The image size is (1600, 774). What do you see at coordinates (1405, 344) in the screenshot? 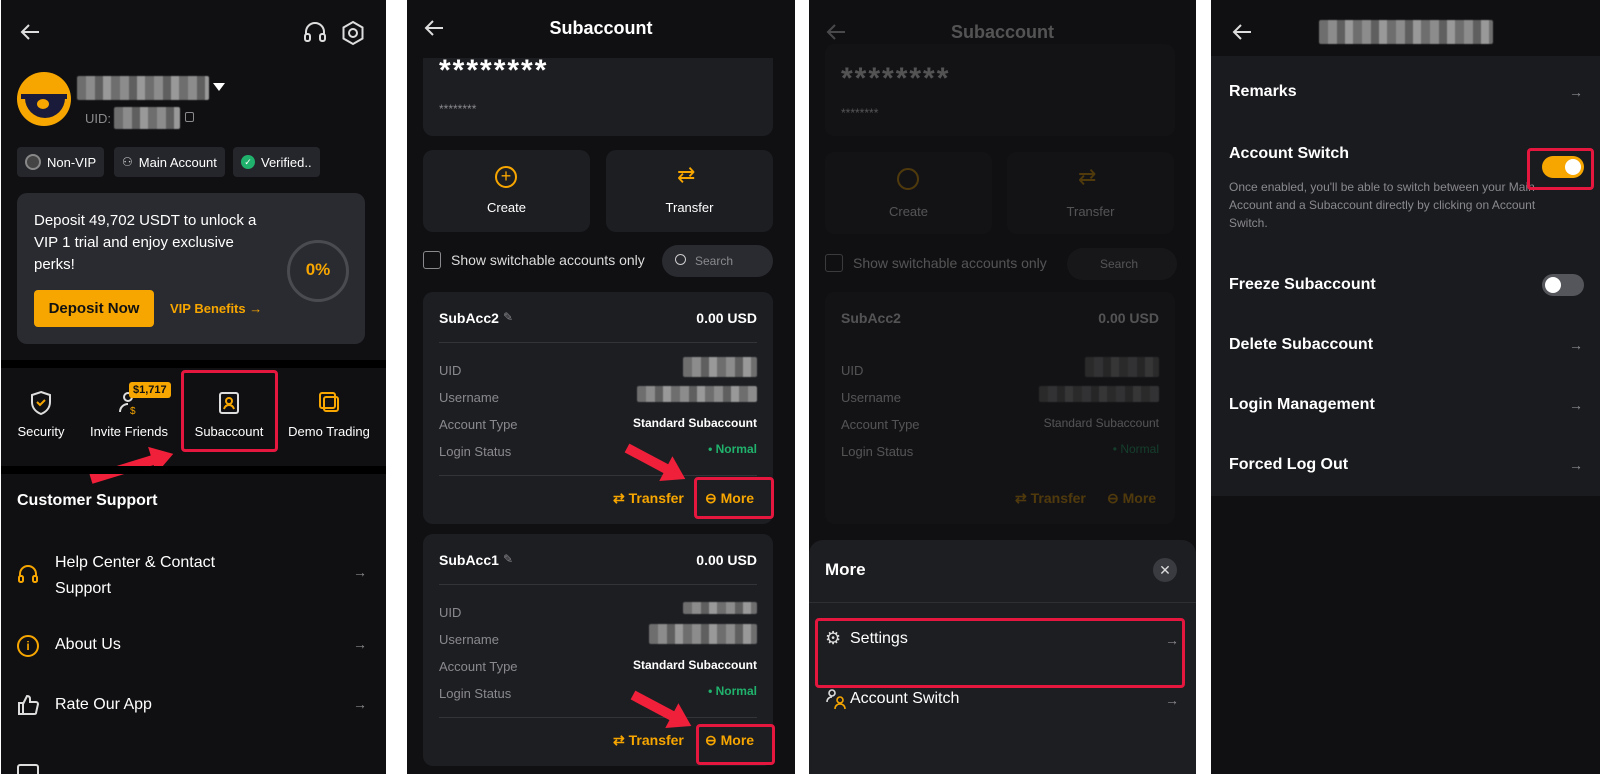
I see `setting-delete-subaccount: Delete Subaccount →` at bounding box center [1405, 344].